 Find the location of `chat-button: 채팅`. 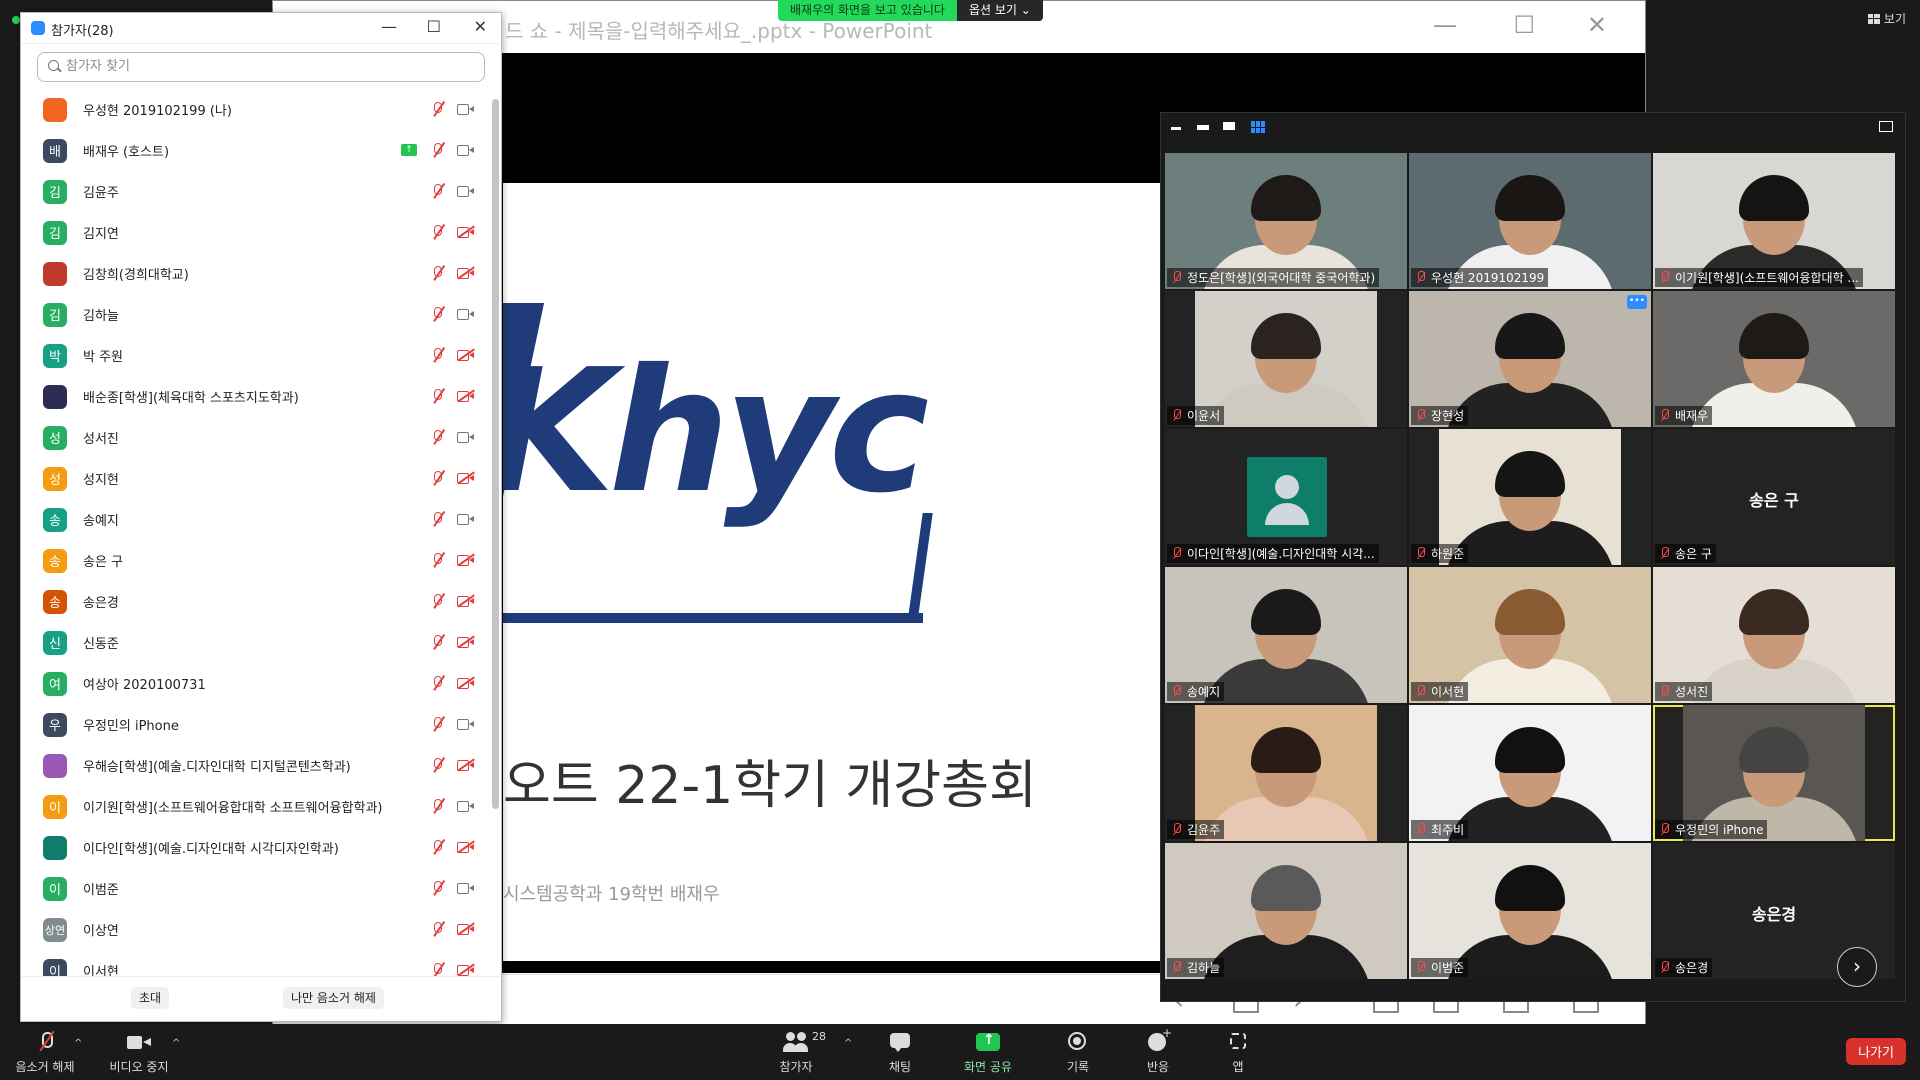

chat-button: 채팅 is located at coordinates (900, 1052).